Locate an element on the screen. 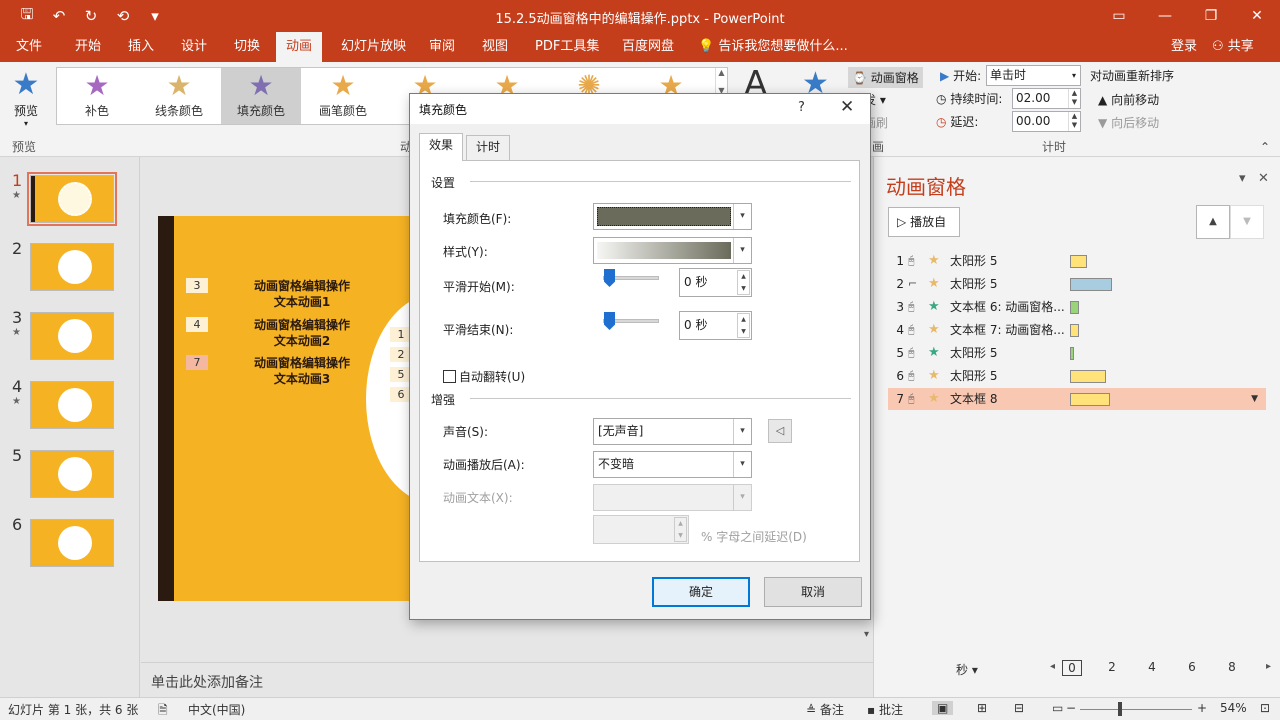  play-from-button: ▷ 播放自 is located at coordinates (924, 222).